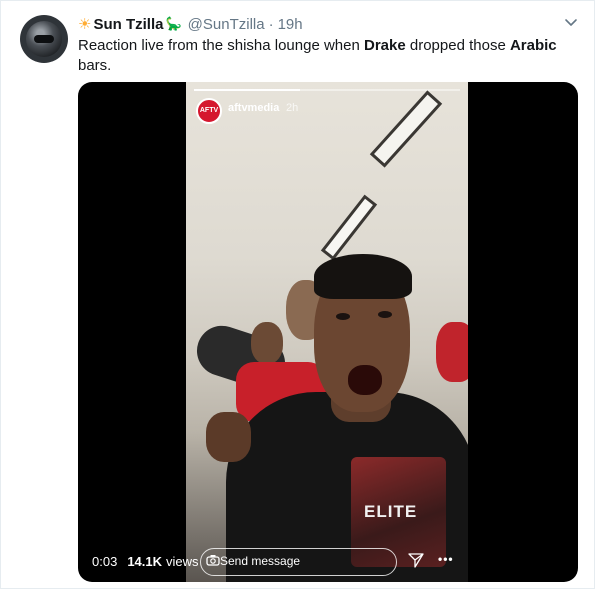  I want to click on sun-emoji-icon: ☀, so click(85, 24).